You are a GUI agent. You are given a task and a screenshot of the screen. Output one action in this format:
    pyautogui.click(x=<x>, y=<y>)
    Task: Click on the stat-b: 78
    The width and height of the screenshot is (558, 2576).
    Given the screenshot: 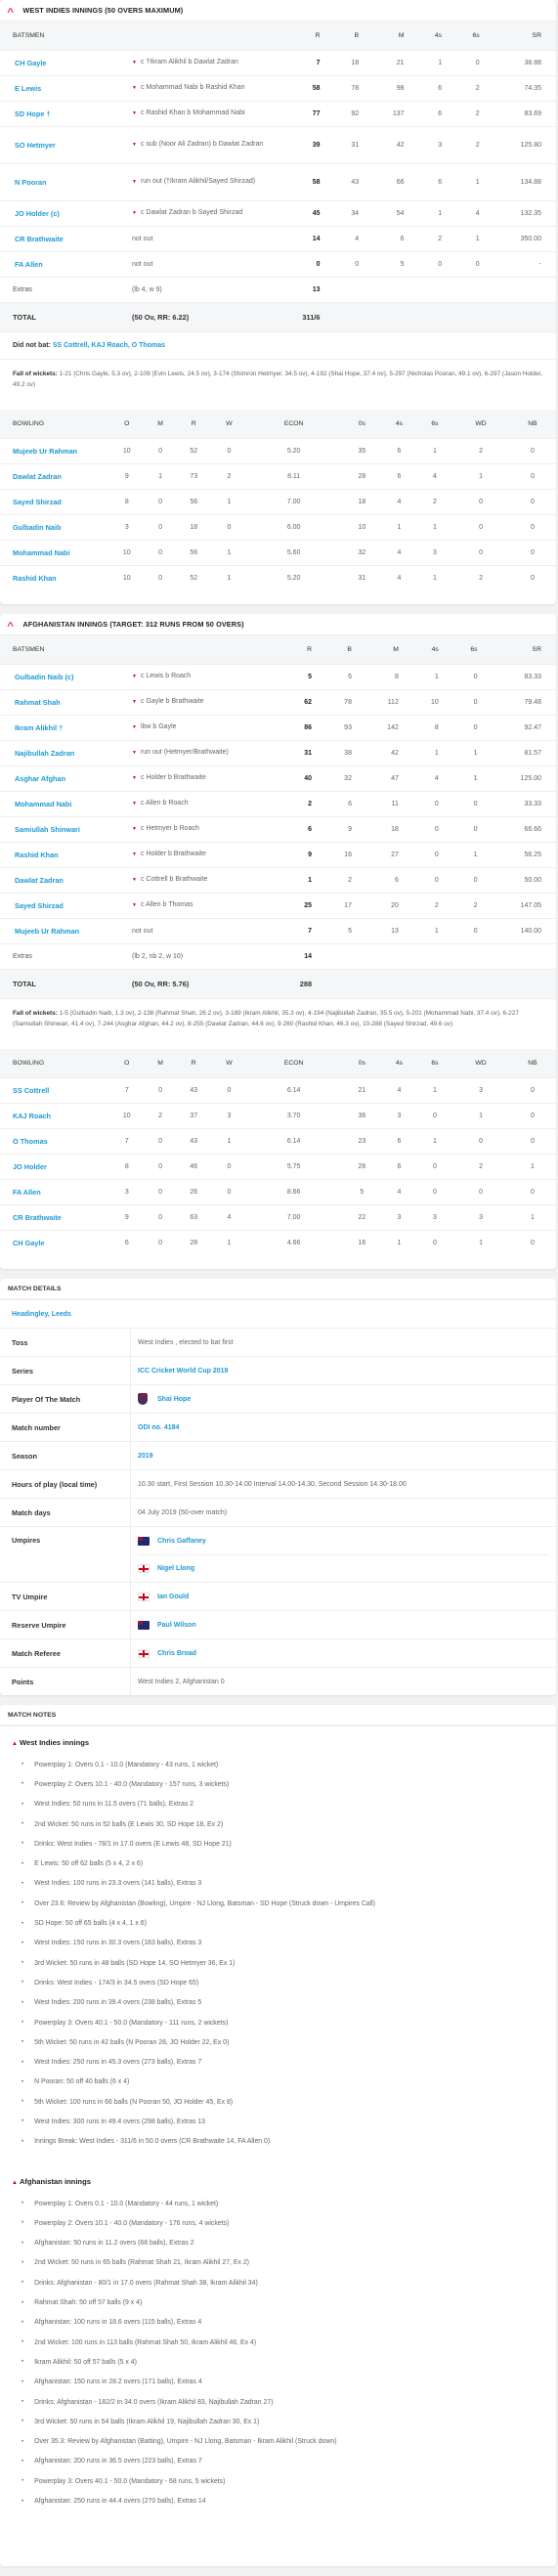 What is the action you would take?
    pyautogui.click(x=346, y=701)
    